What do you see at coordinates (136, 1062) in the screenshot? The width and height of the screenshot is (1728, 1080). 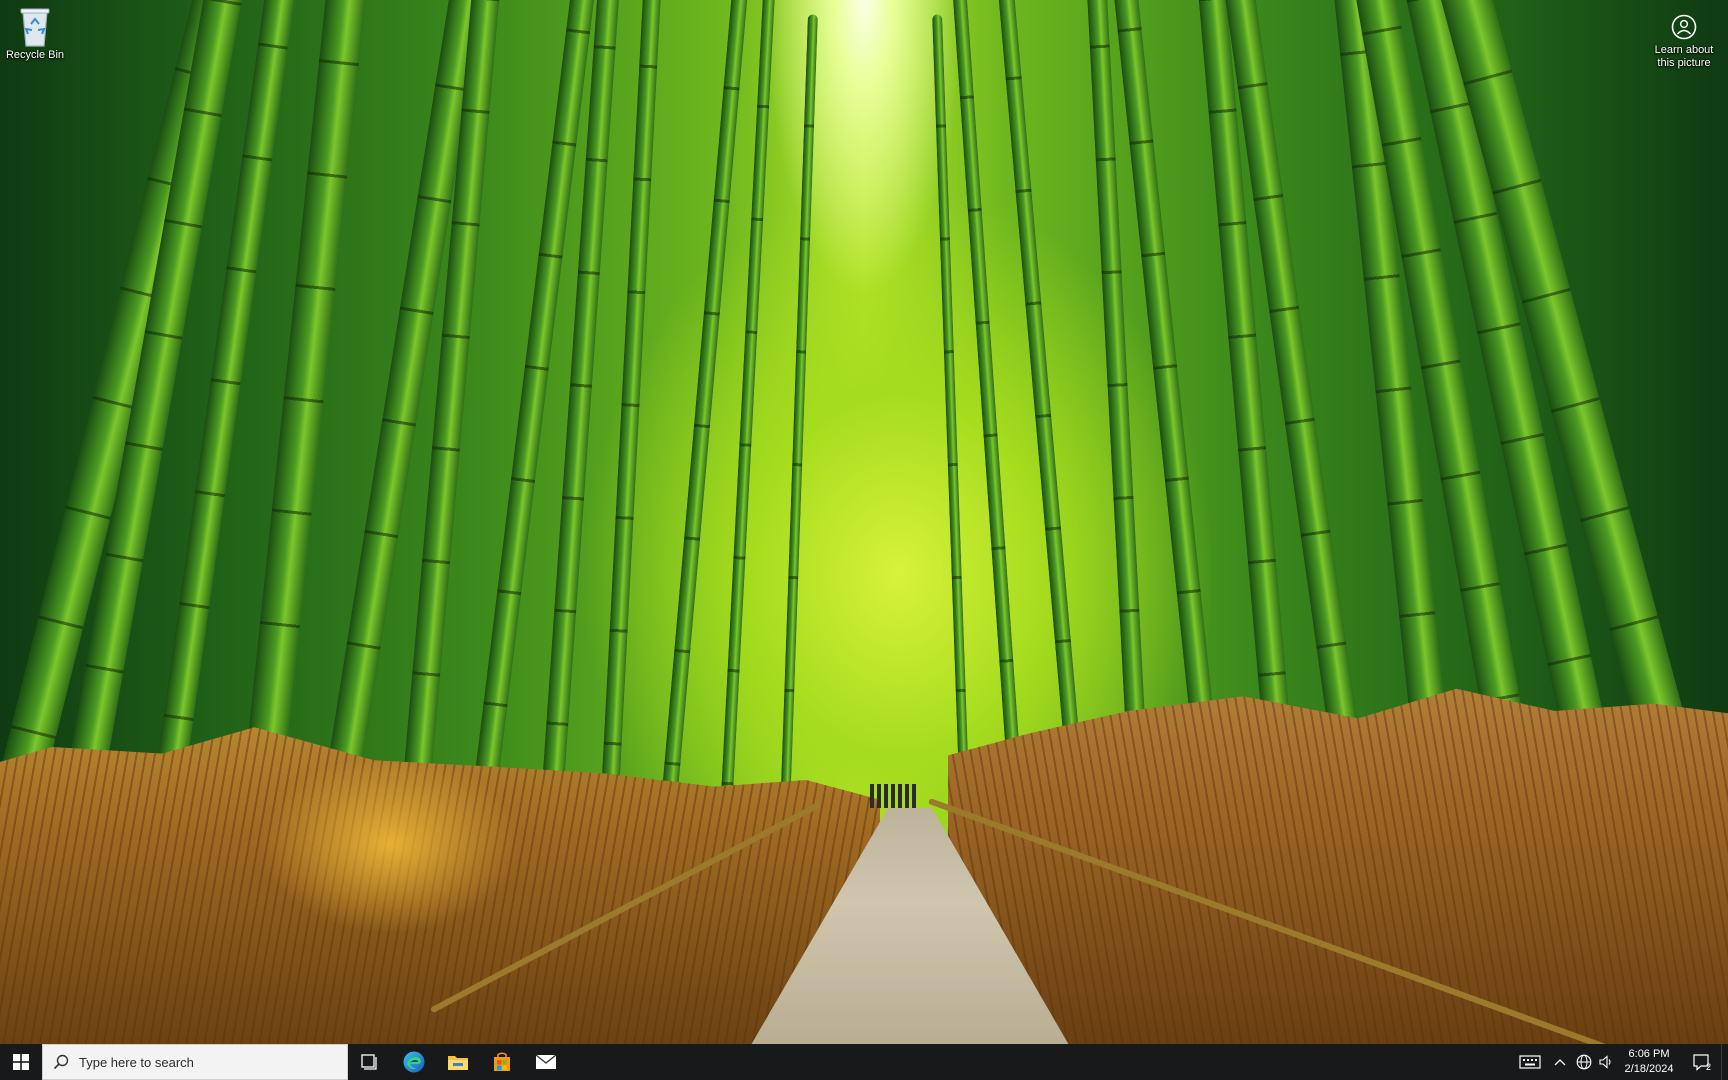 I see `search-placeholder: Type here to search` at bounding box center [136, 1062].